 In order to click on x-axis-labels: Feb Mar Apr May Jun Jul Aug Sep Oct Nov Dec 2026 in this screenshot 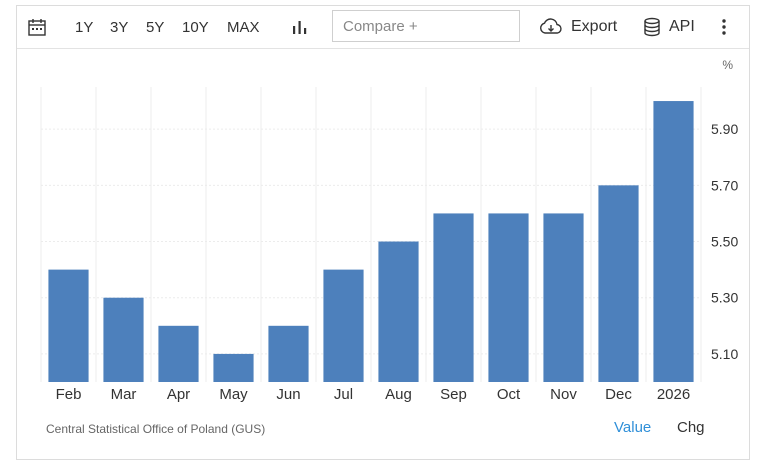, I will do `click(373, 394)`.